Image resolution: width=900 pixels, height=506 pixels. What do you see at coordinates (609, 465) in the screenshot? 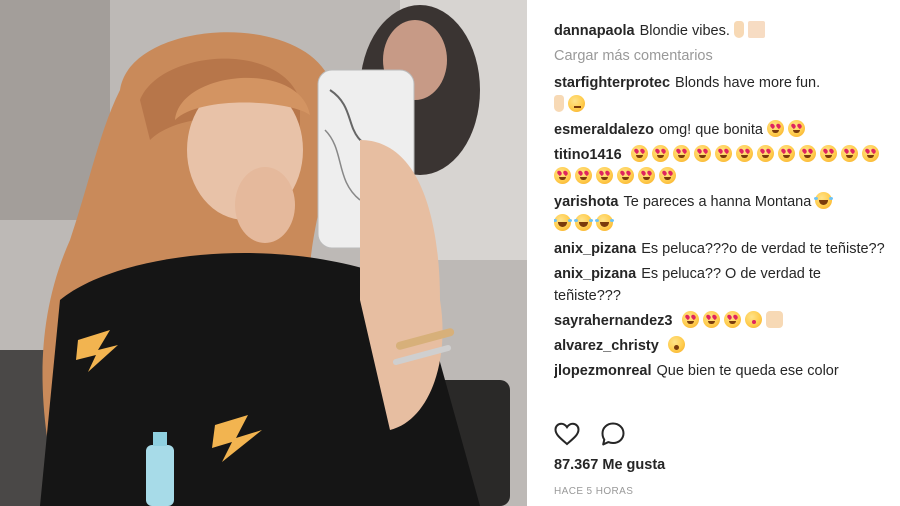
I see `likes-count: 87.367 Me gusta` at bounding box center [609, 465].